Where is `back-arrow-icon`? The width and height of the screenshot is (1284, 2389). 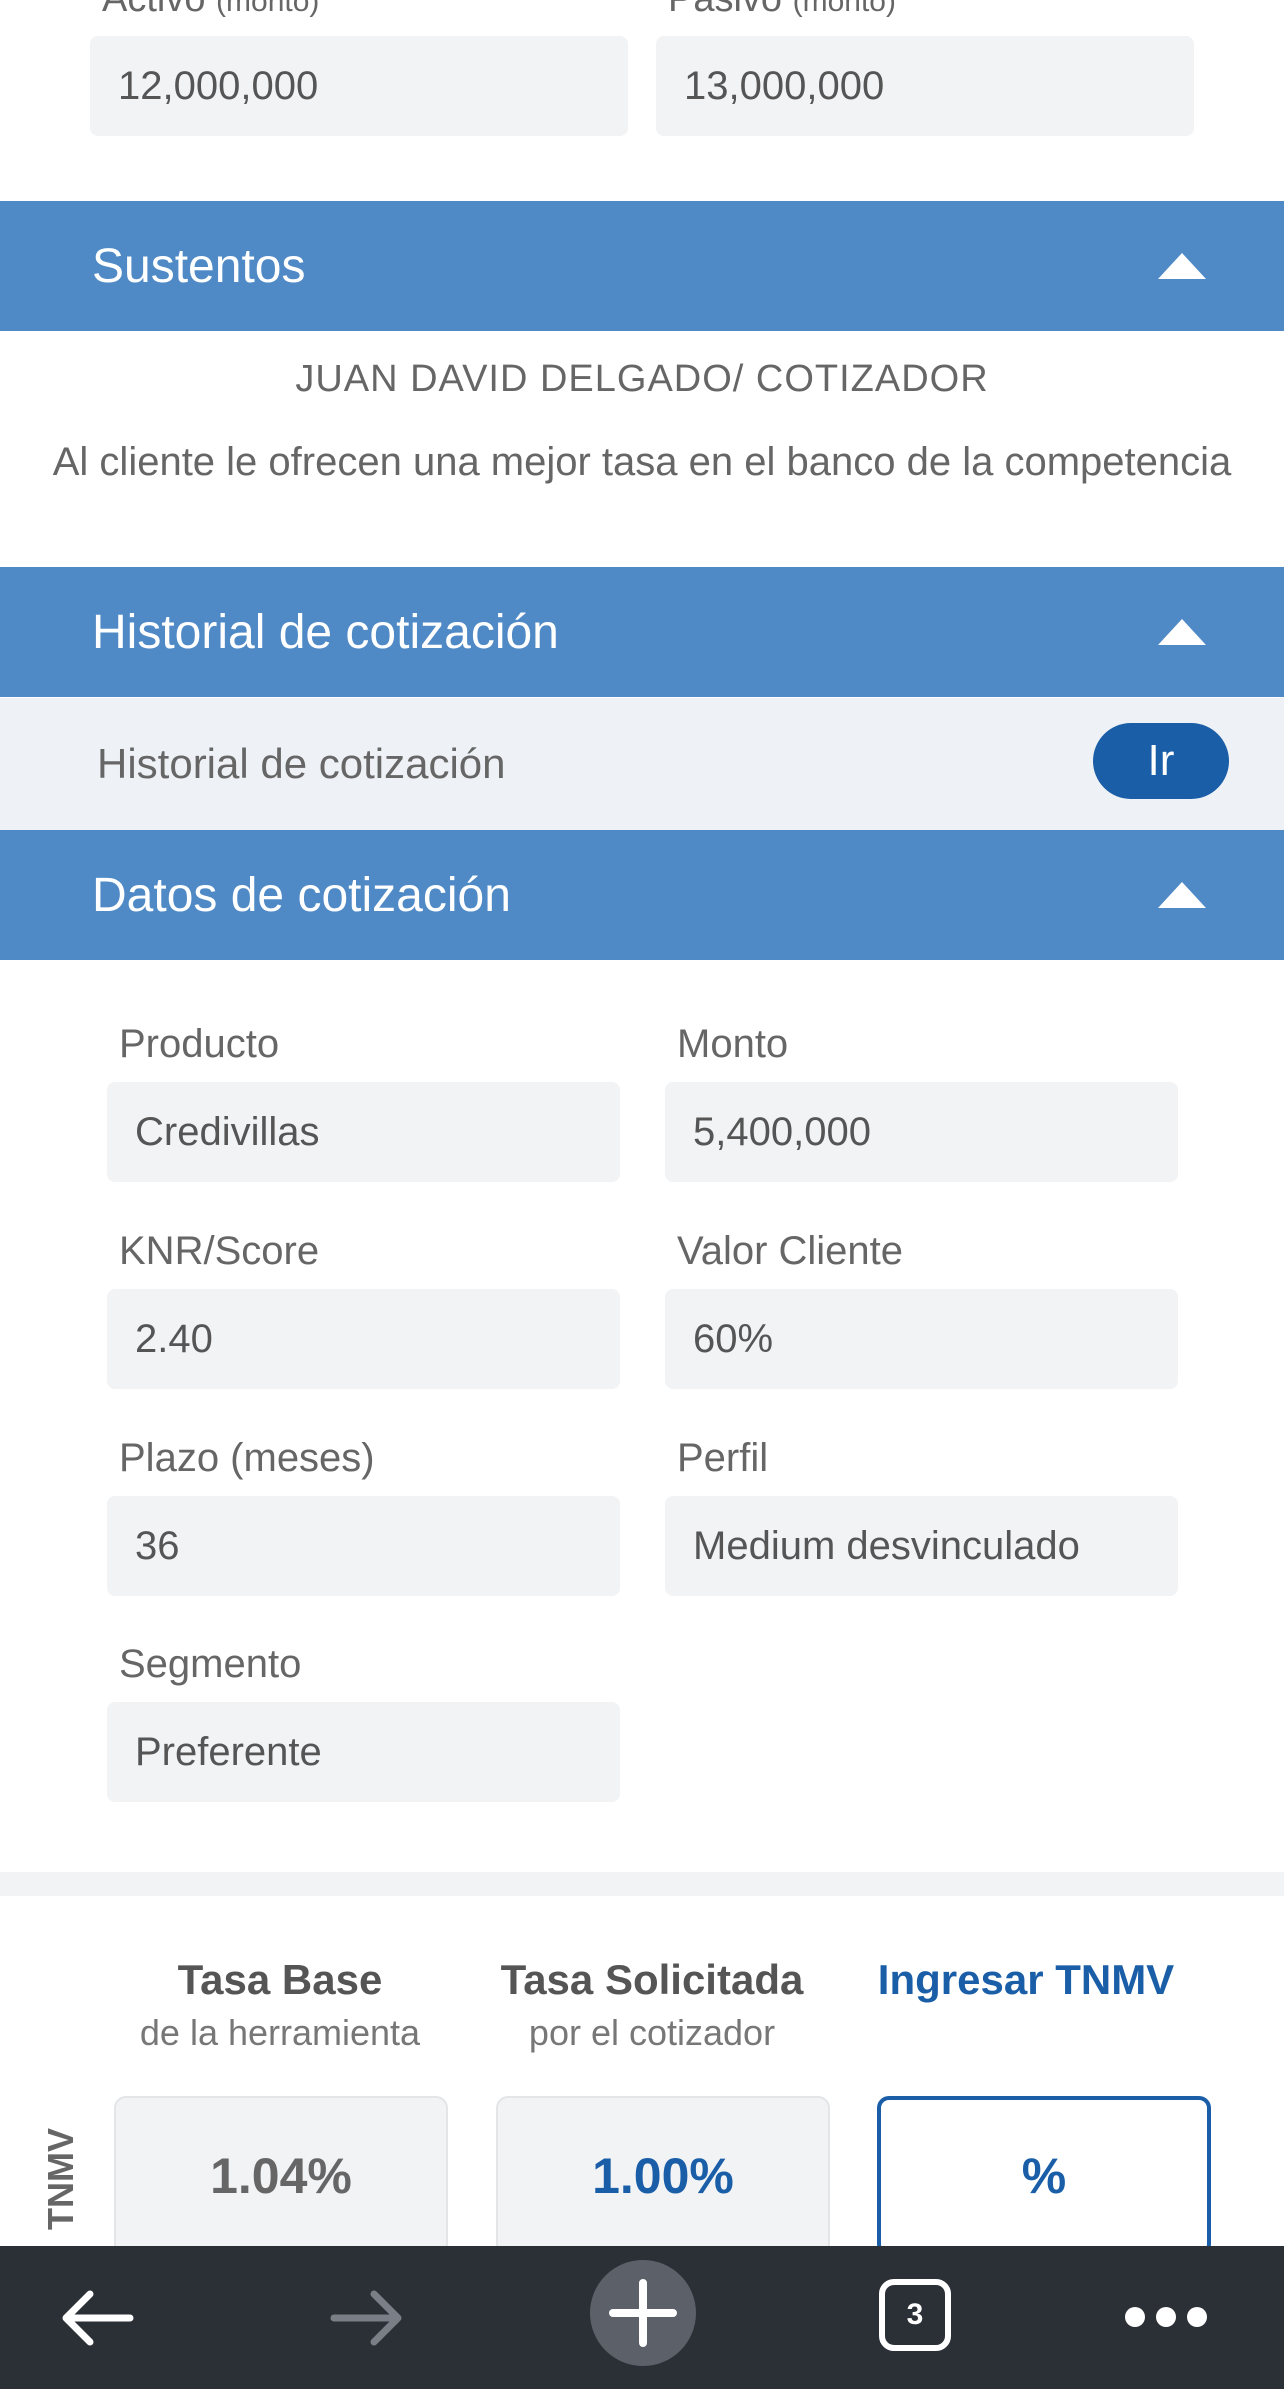
back-arrow-icon is located at coordinates (96, 2320).